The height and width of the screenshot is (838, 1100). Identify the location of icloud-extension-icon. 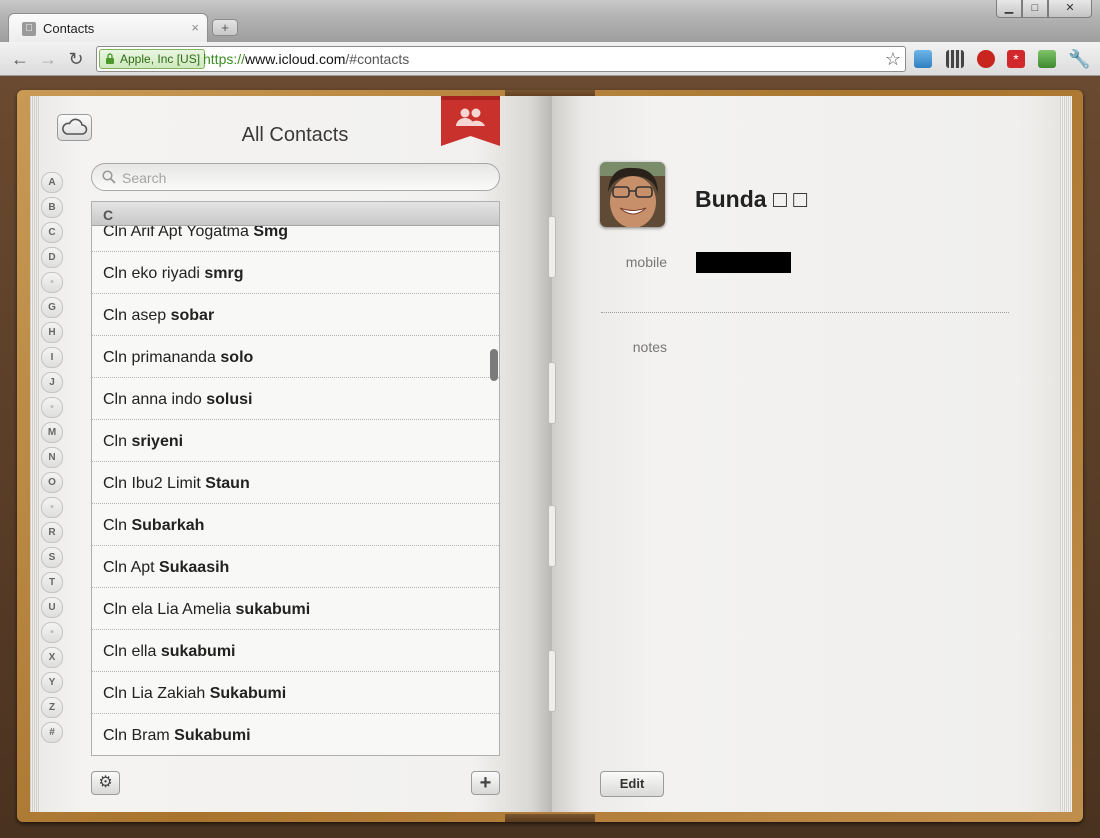
(923, 59).